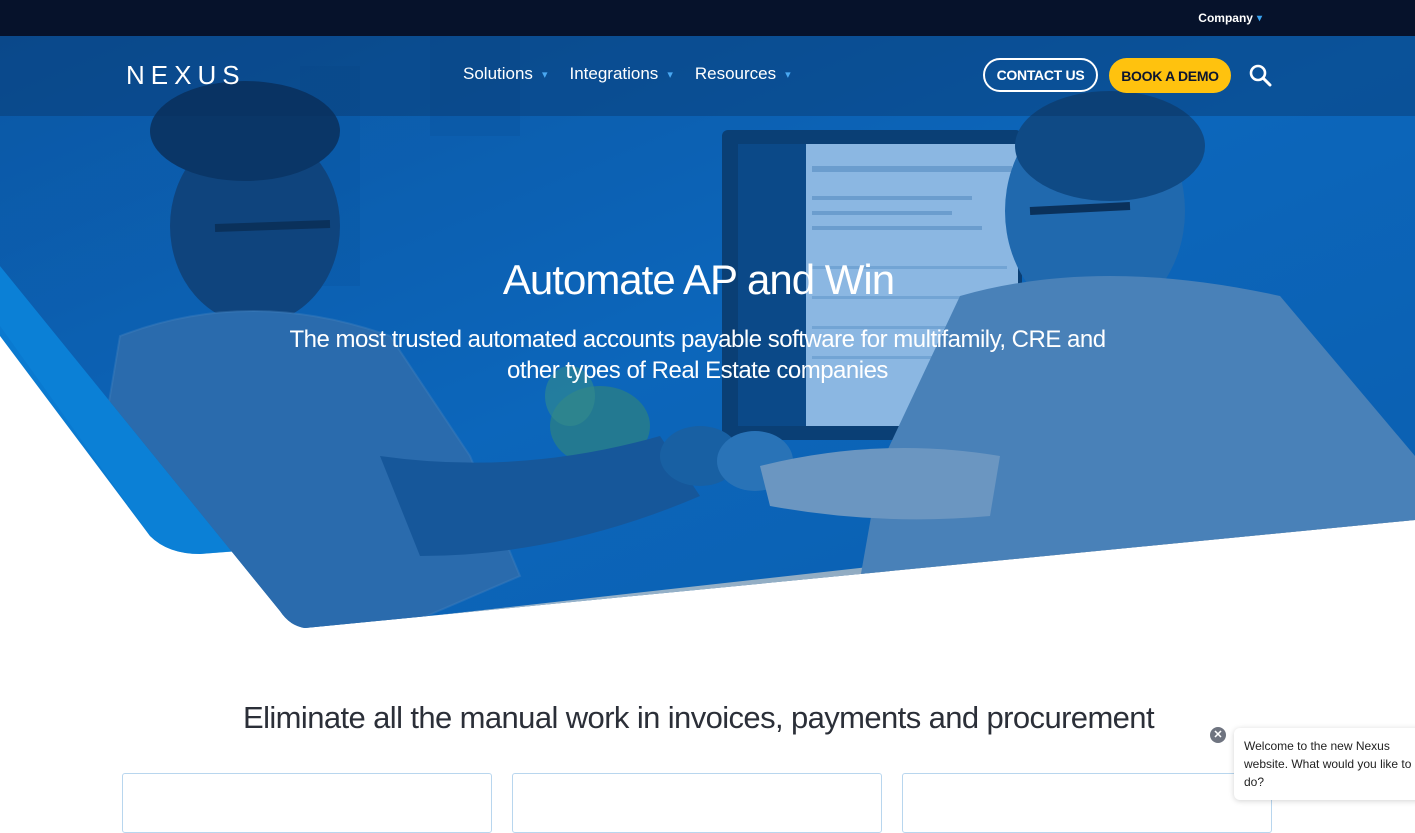 The height and width of the screenshot is (833, 1415). I want to click on company-menu: Company ▾, so click(1230, 18).